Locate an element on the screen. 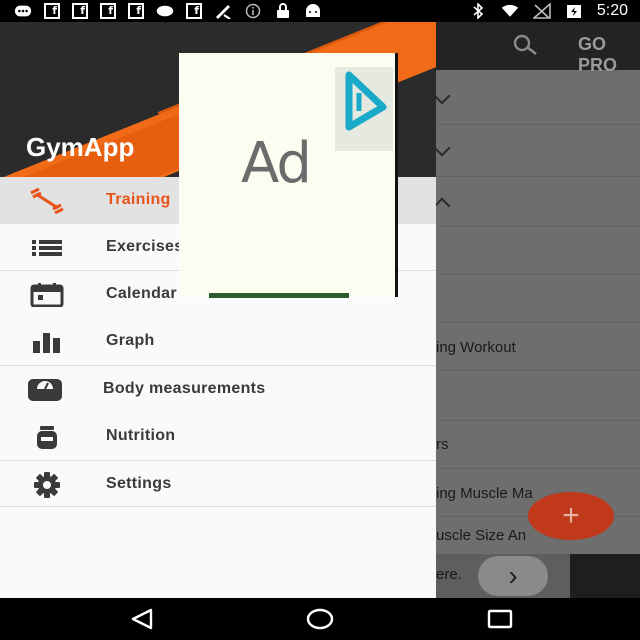  list-item-label: rs is located at coordinates (442, 444).